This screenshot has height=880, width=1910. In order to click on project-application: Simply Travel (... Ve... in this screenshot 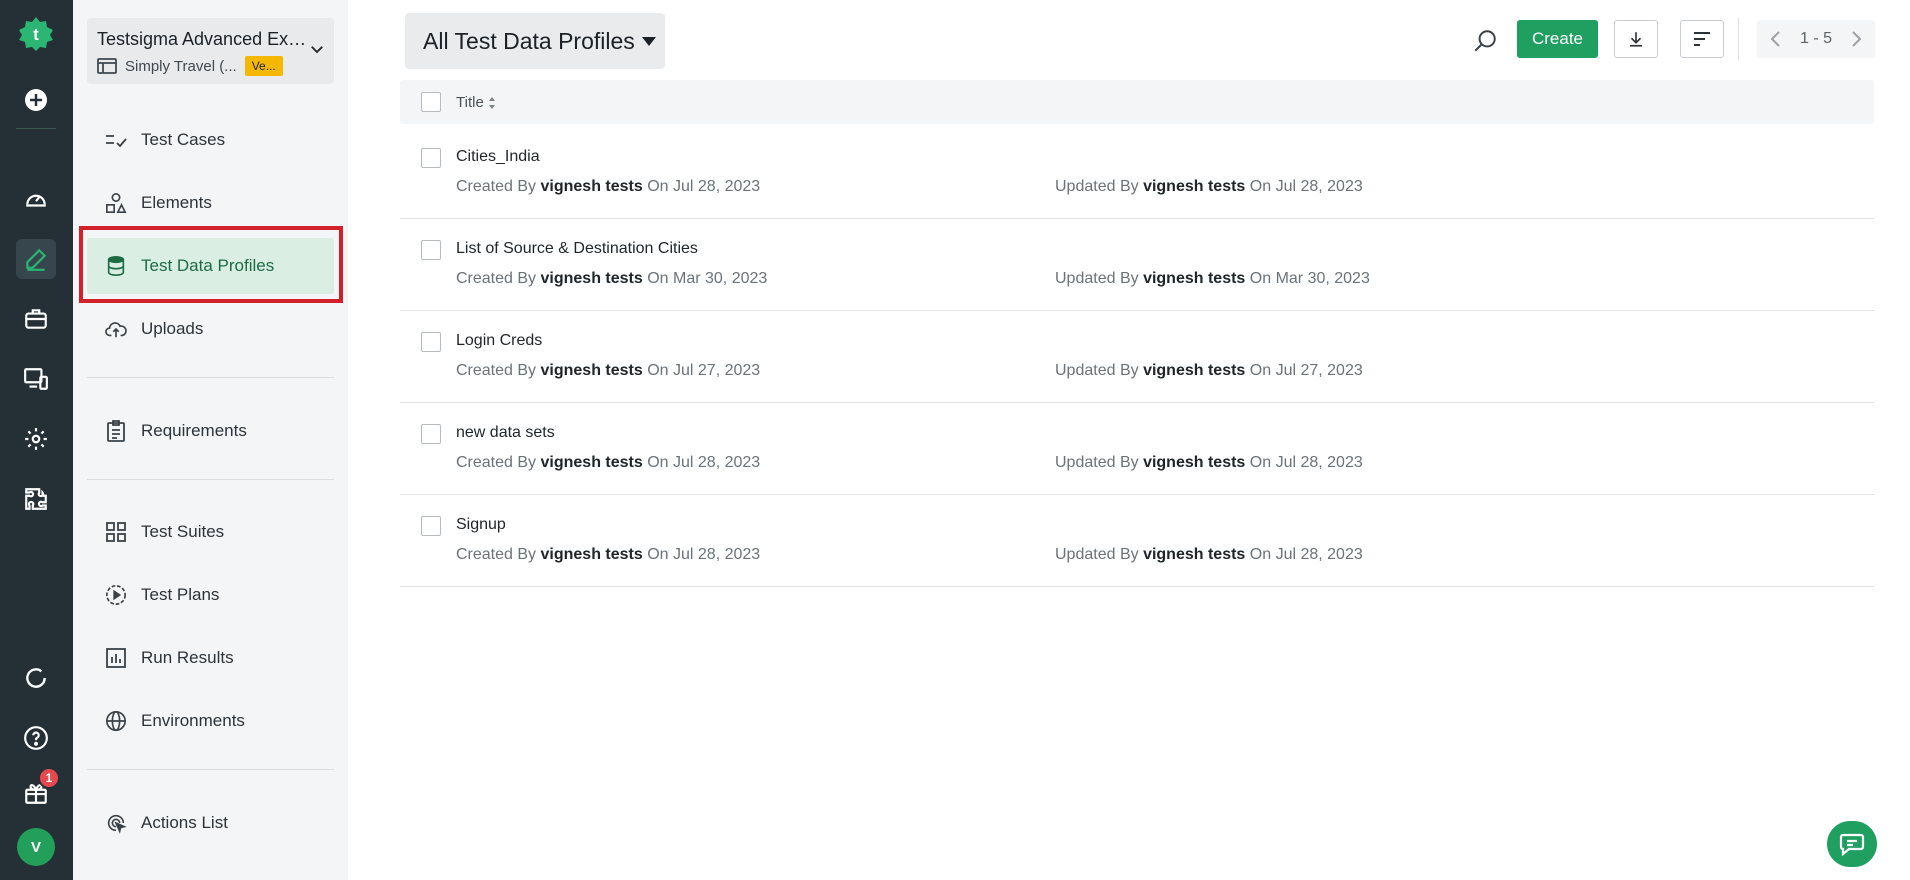, I will do `click(190, 66)`.